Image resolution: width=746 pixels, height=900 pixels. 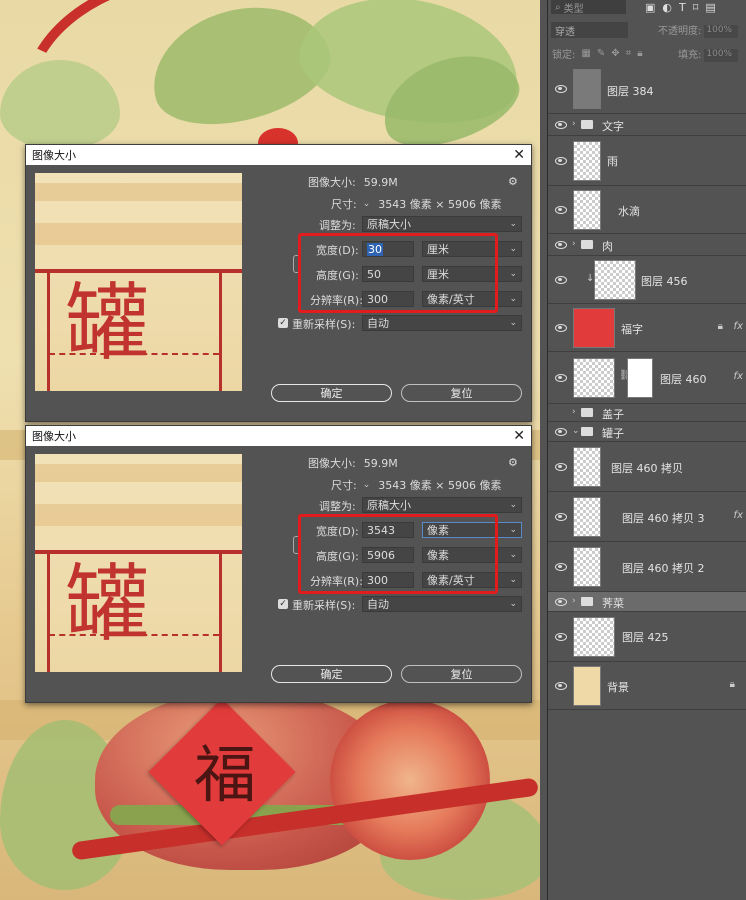 I want to click on preview-band, so click(x=138, y=192).